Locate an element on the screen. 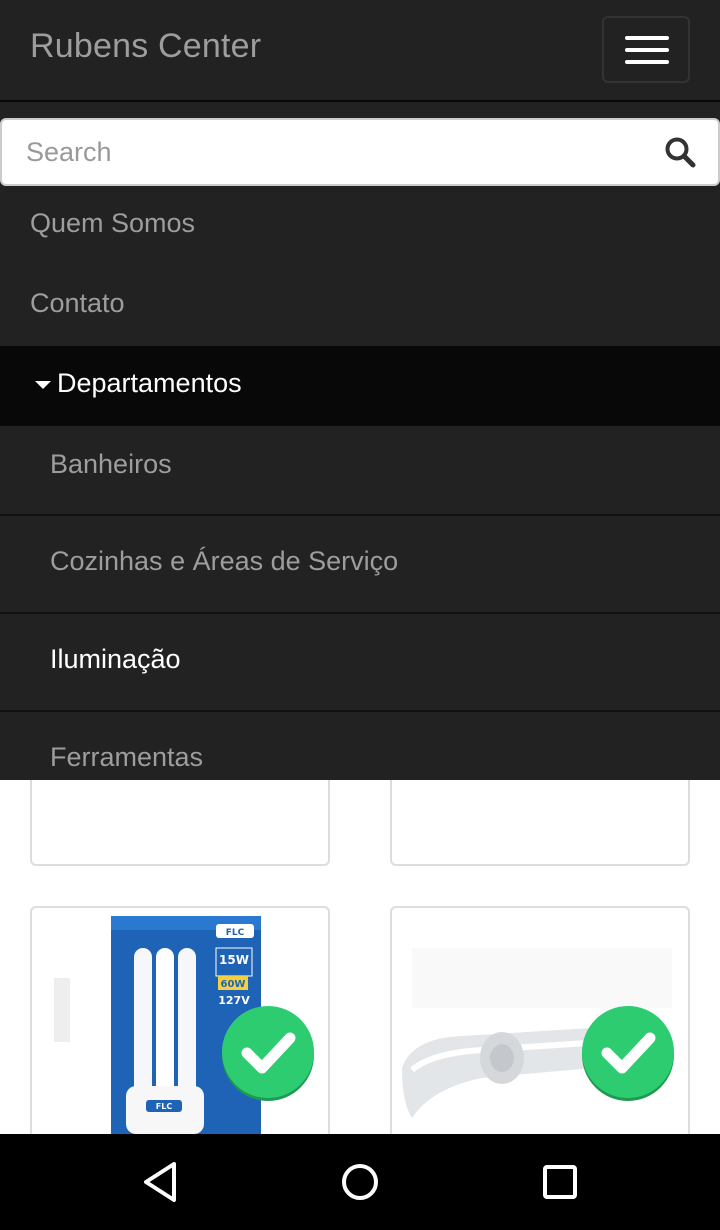 This screenshot has width=720, height=1230. departments-dropdown: Departamentos is located at coordinates (360, 386).